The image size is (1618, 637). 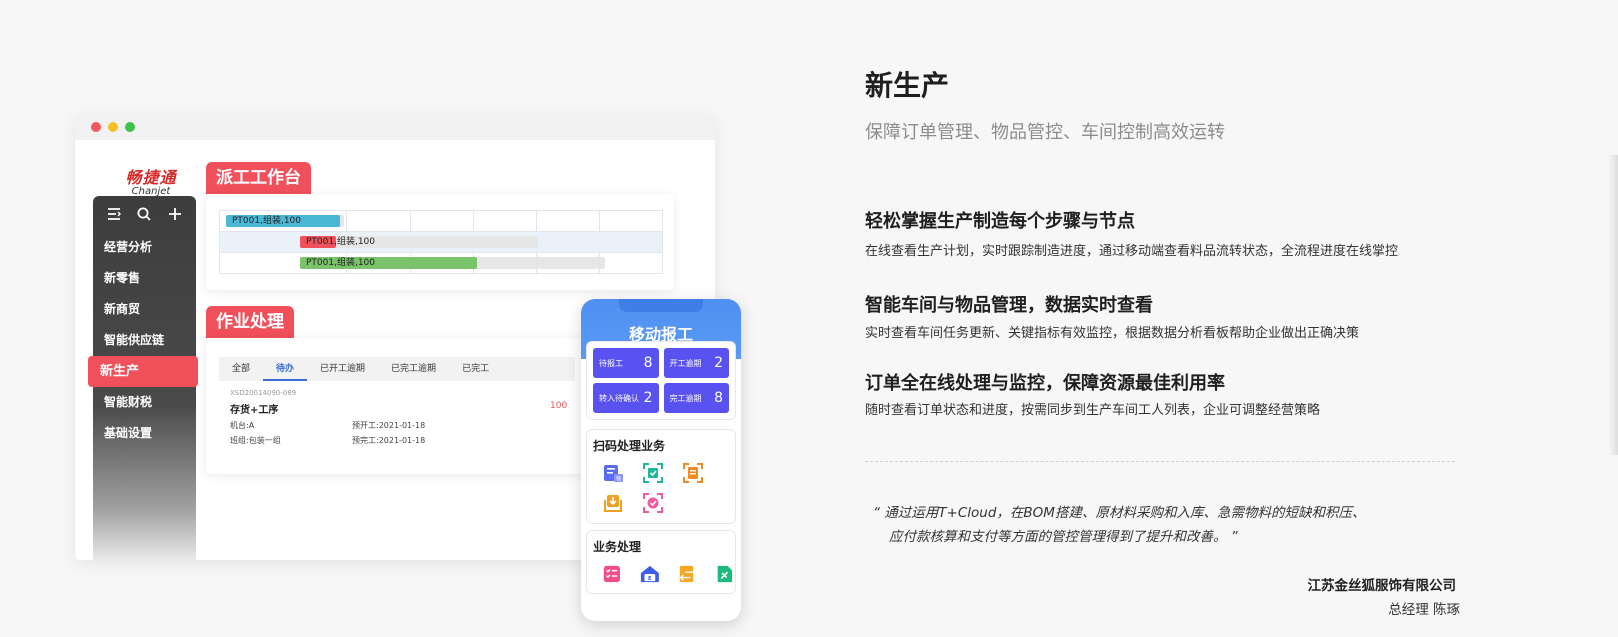 What do you see at coordinates (613, 503) in the screenshot?
I see `submit-report-icon` at bounding box center [613, 503].